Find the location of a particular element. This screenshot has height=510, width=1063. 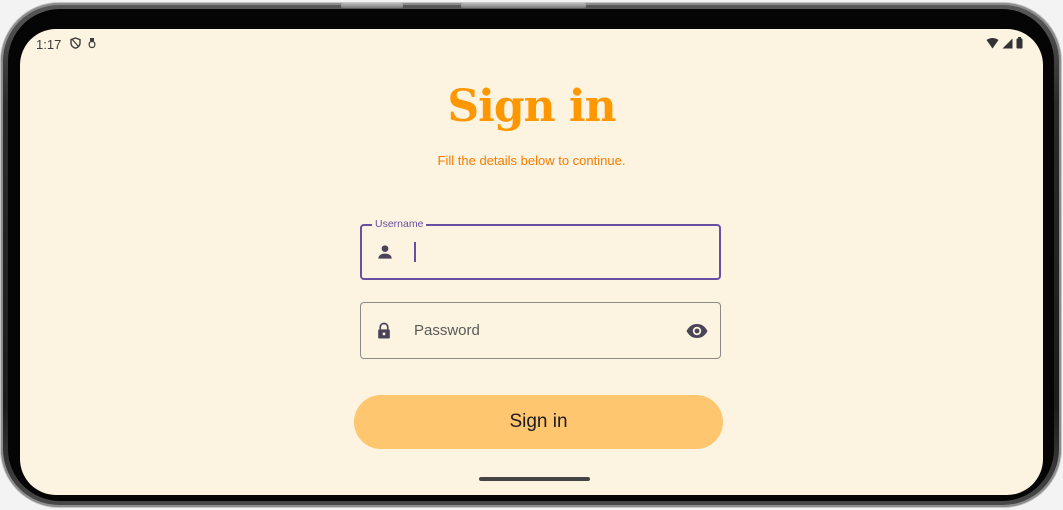

wifi-icon is located at coordinates (992, 42).